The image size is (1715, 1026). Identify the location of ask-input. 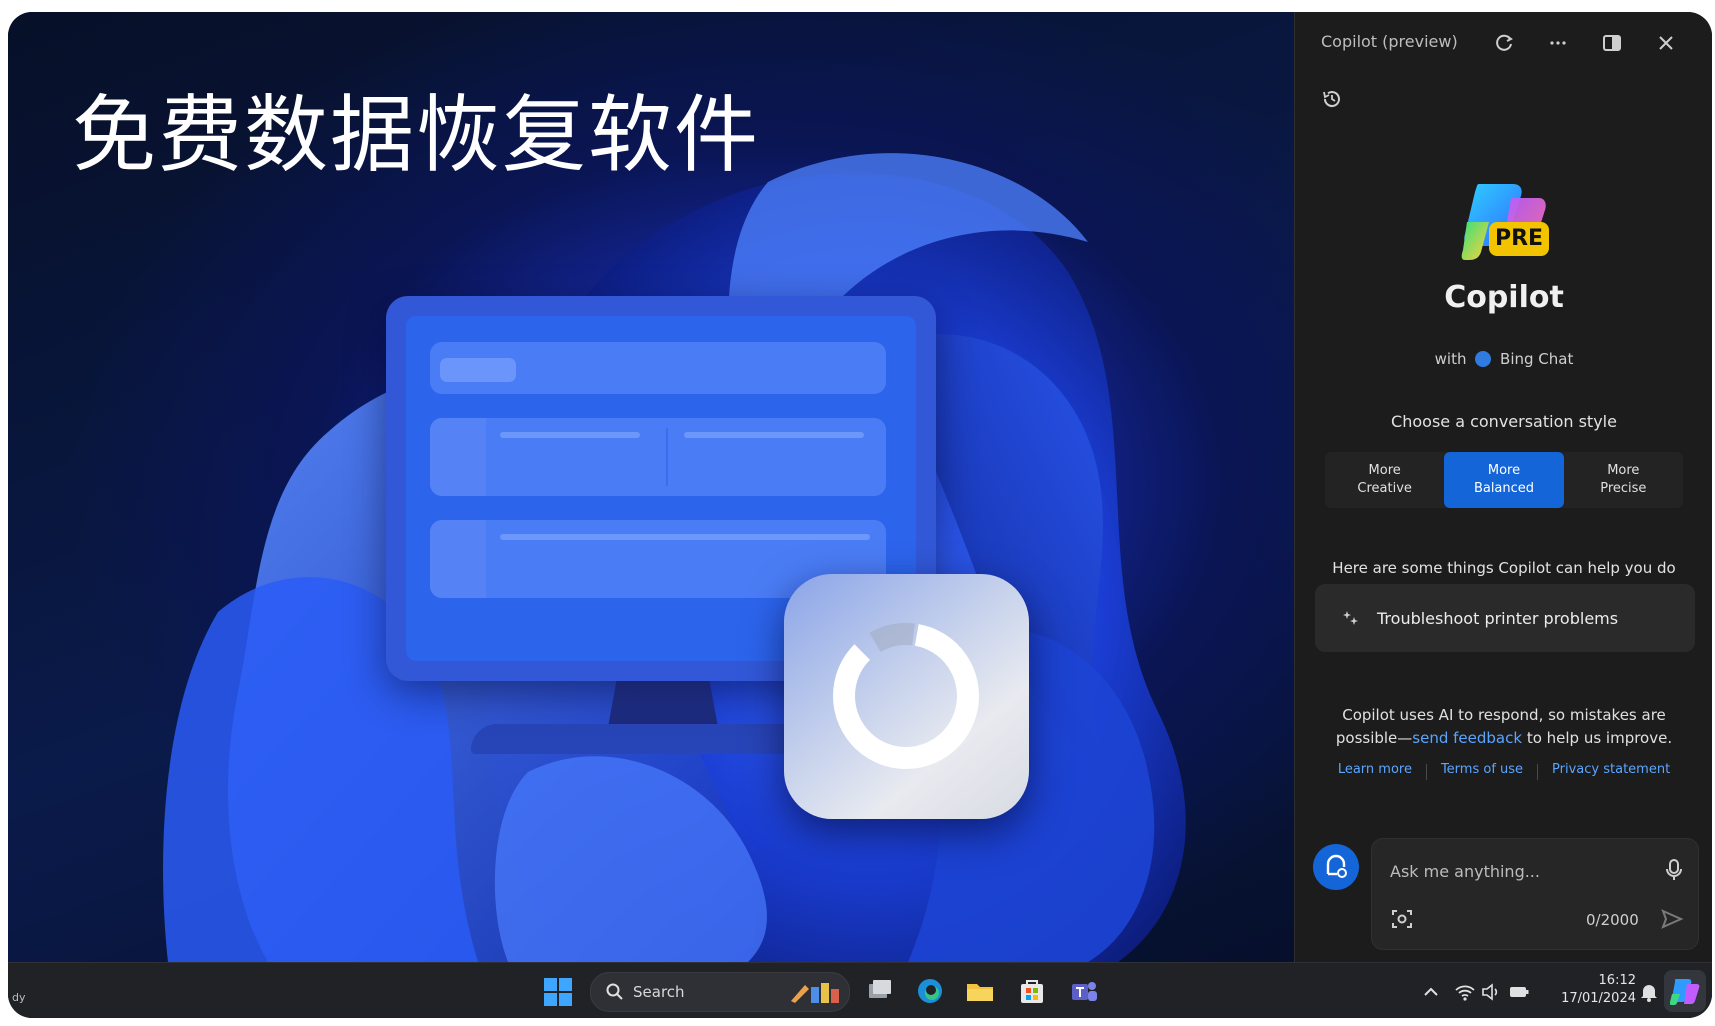
(1515, 871).